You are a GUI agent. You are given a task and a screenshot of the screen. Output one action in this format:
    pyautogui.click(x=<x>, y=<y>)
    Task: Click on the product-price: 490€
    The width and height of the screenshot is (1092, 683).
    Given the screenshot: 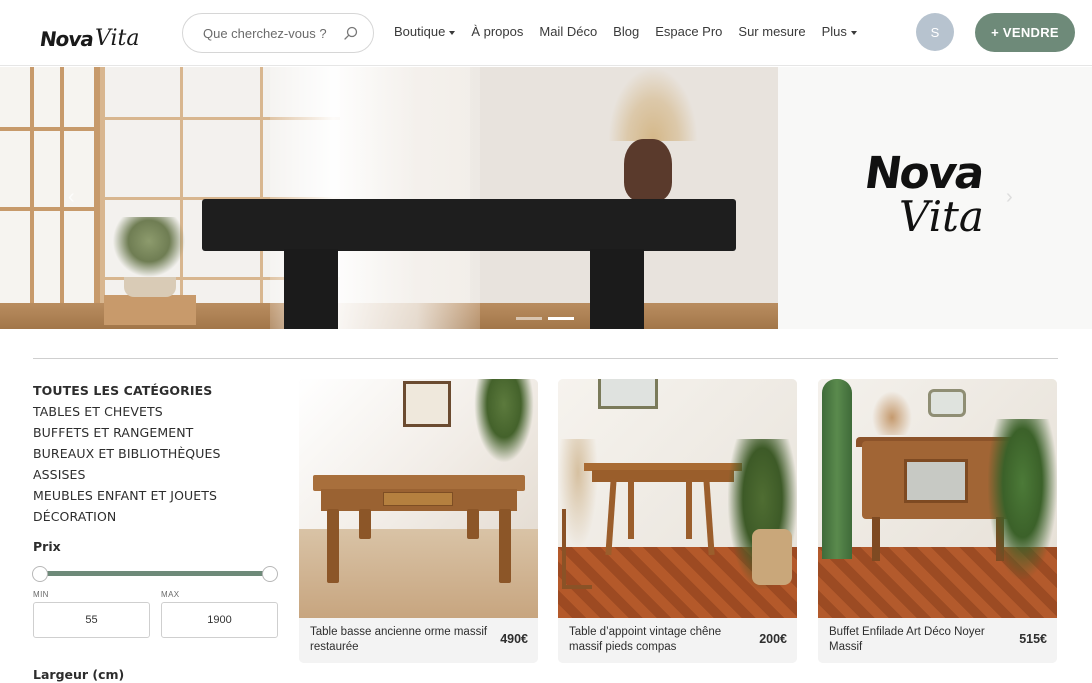 What is the action you would take?
    pyautogui.click(x=514, y=639)
    